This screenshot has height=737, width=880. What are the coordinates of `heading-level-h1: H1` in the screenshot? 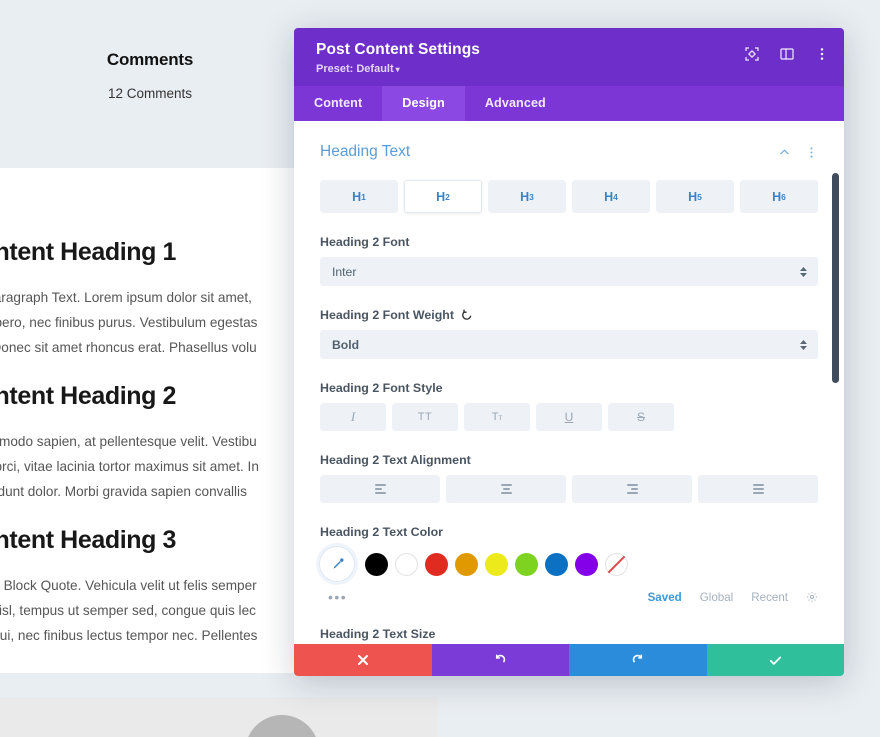 It's located at (359, 196).